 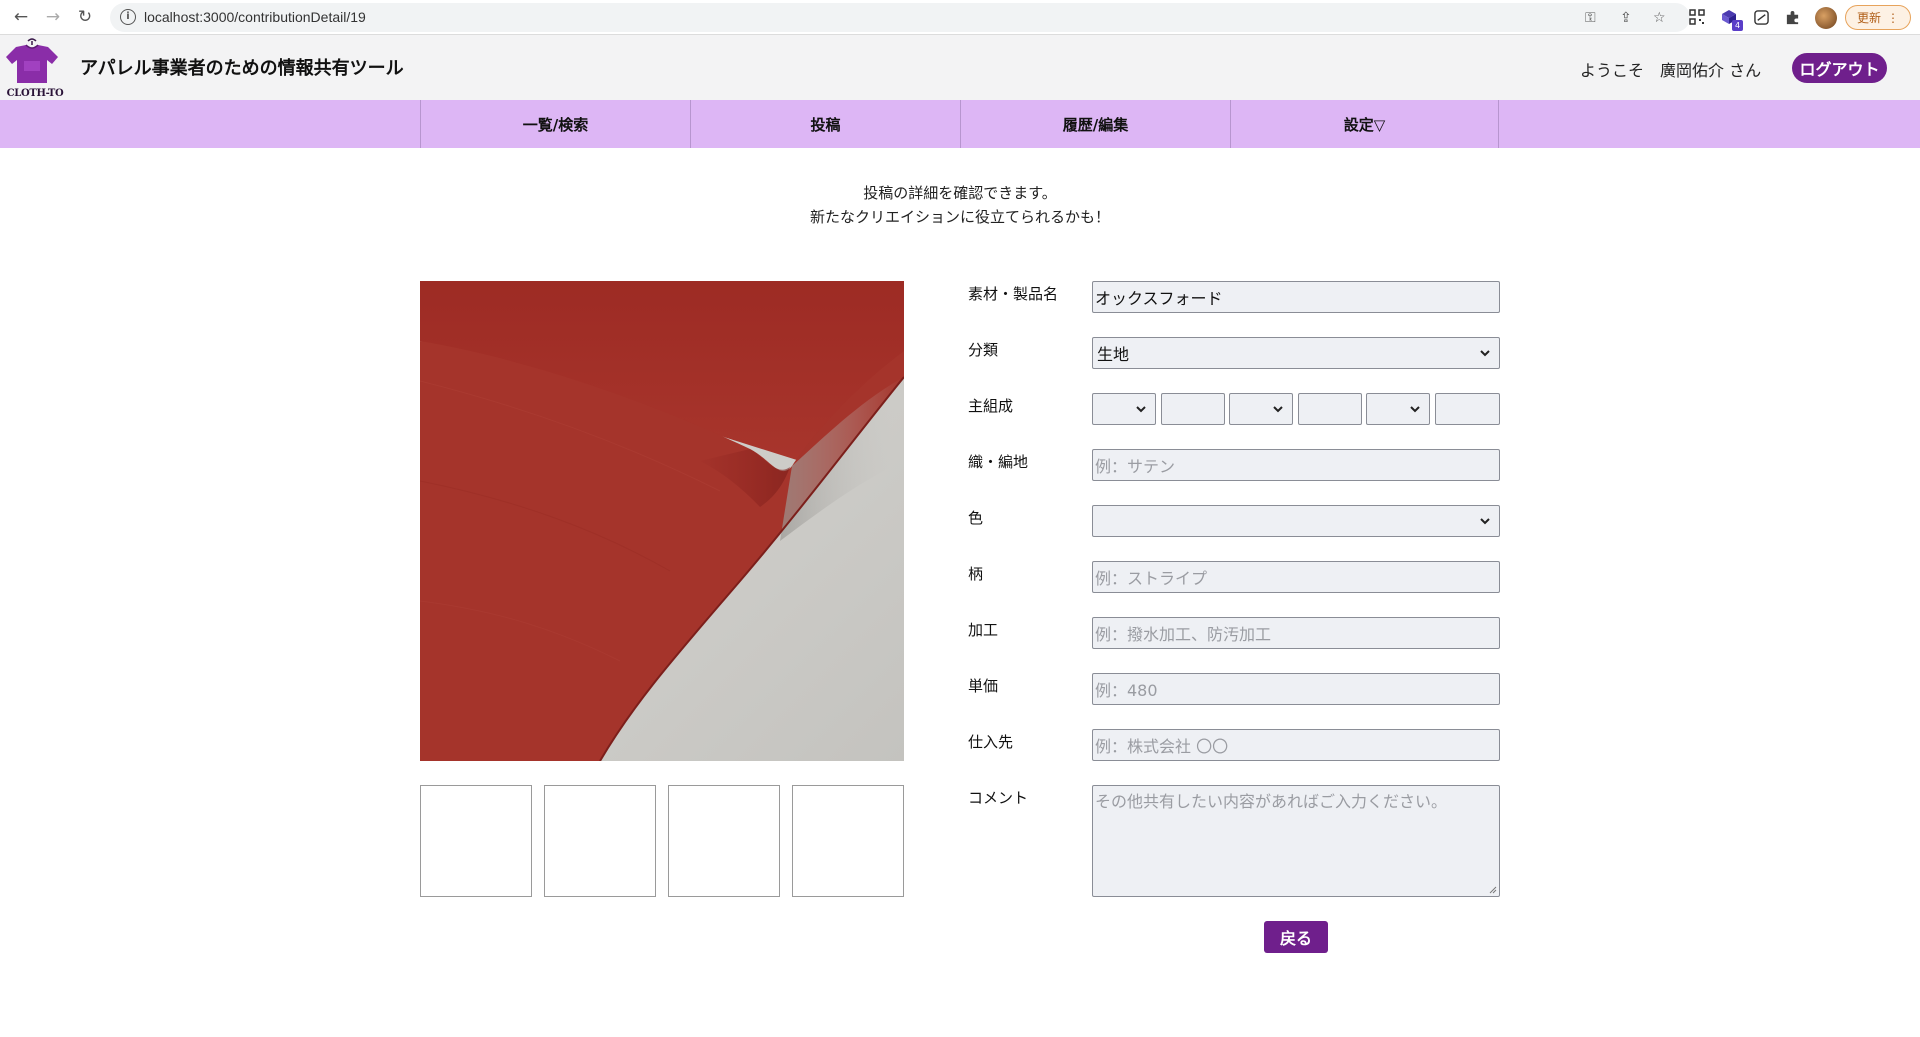 I want to click on comment-textarea: その他共有したい内容があればご入力ください。, so click(x=1296, y=841).